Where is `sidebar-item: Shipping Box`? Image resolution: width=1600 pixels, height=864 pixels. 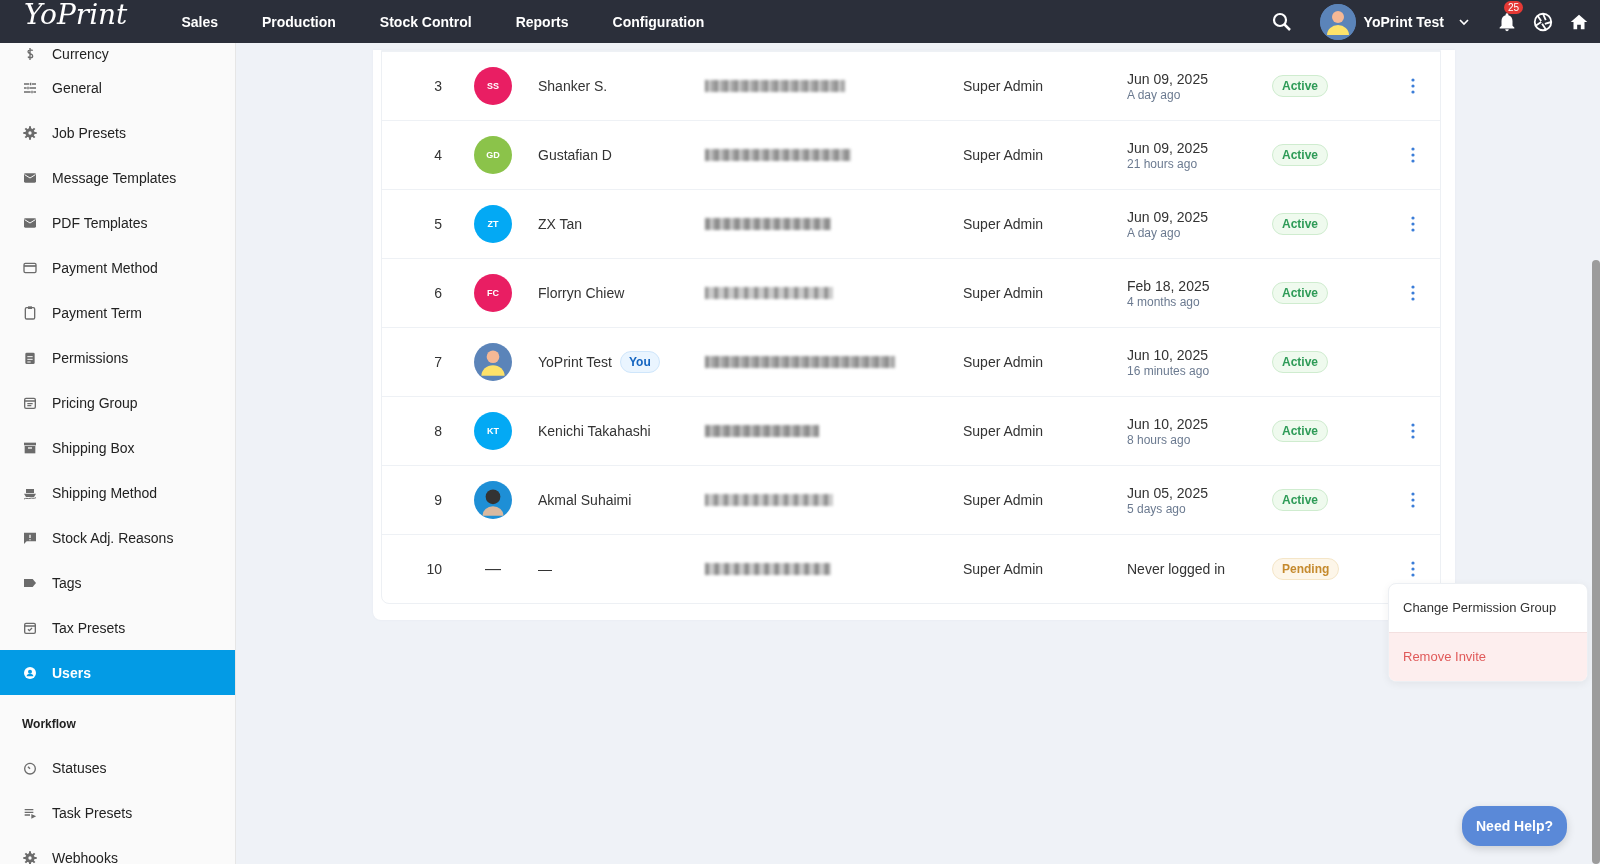
sidebar-item: Shipping Box is located at coordinates (117, 447).